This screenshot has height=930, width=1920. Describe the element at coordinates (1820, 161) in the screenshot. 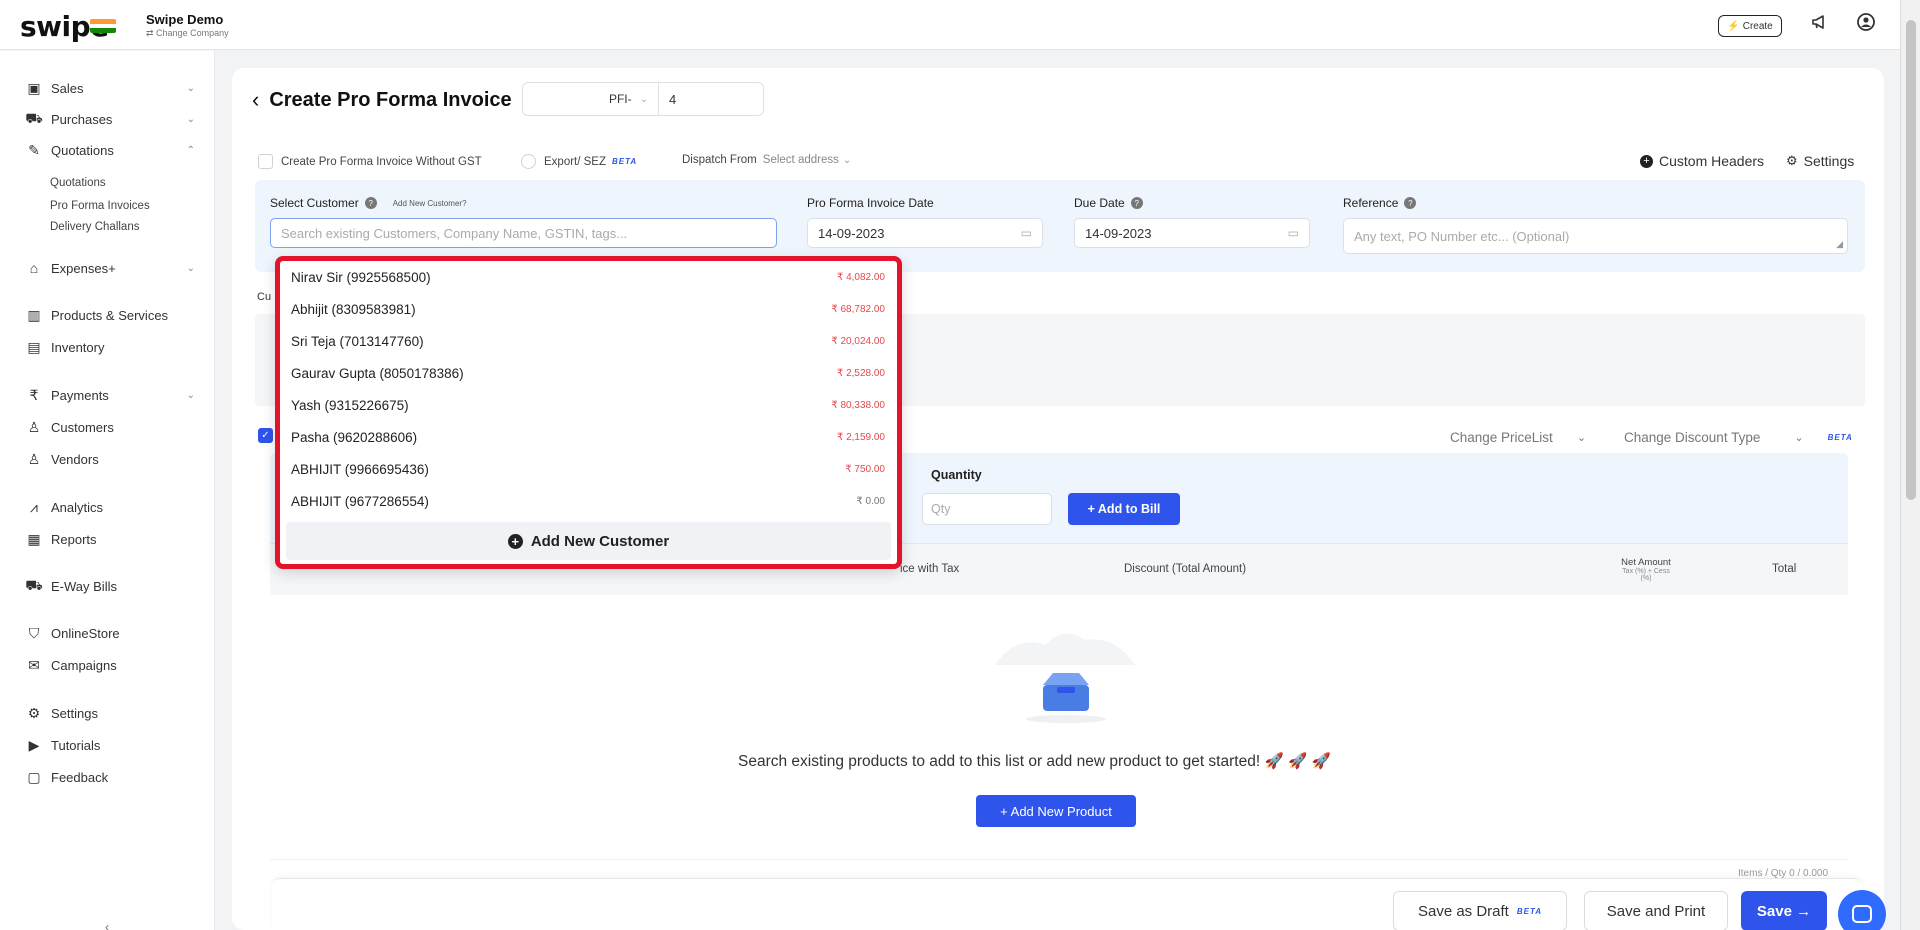

I see `settings-link: ⚙ Settings` at that location.